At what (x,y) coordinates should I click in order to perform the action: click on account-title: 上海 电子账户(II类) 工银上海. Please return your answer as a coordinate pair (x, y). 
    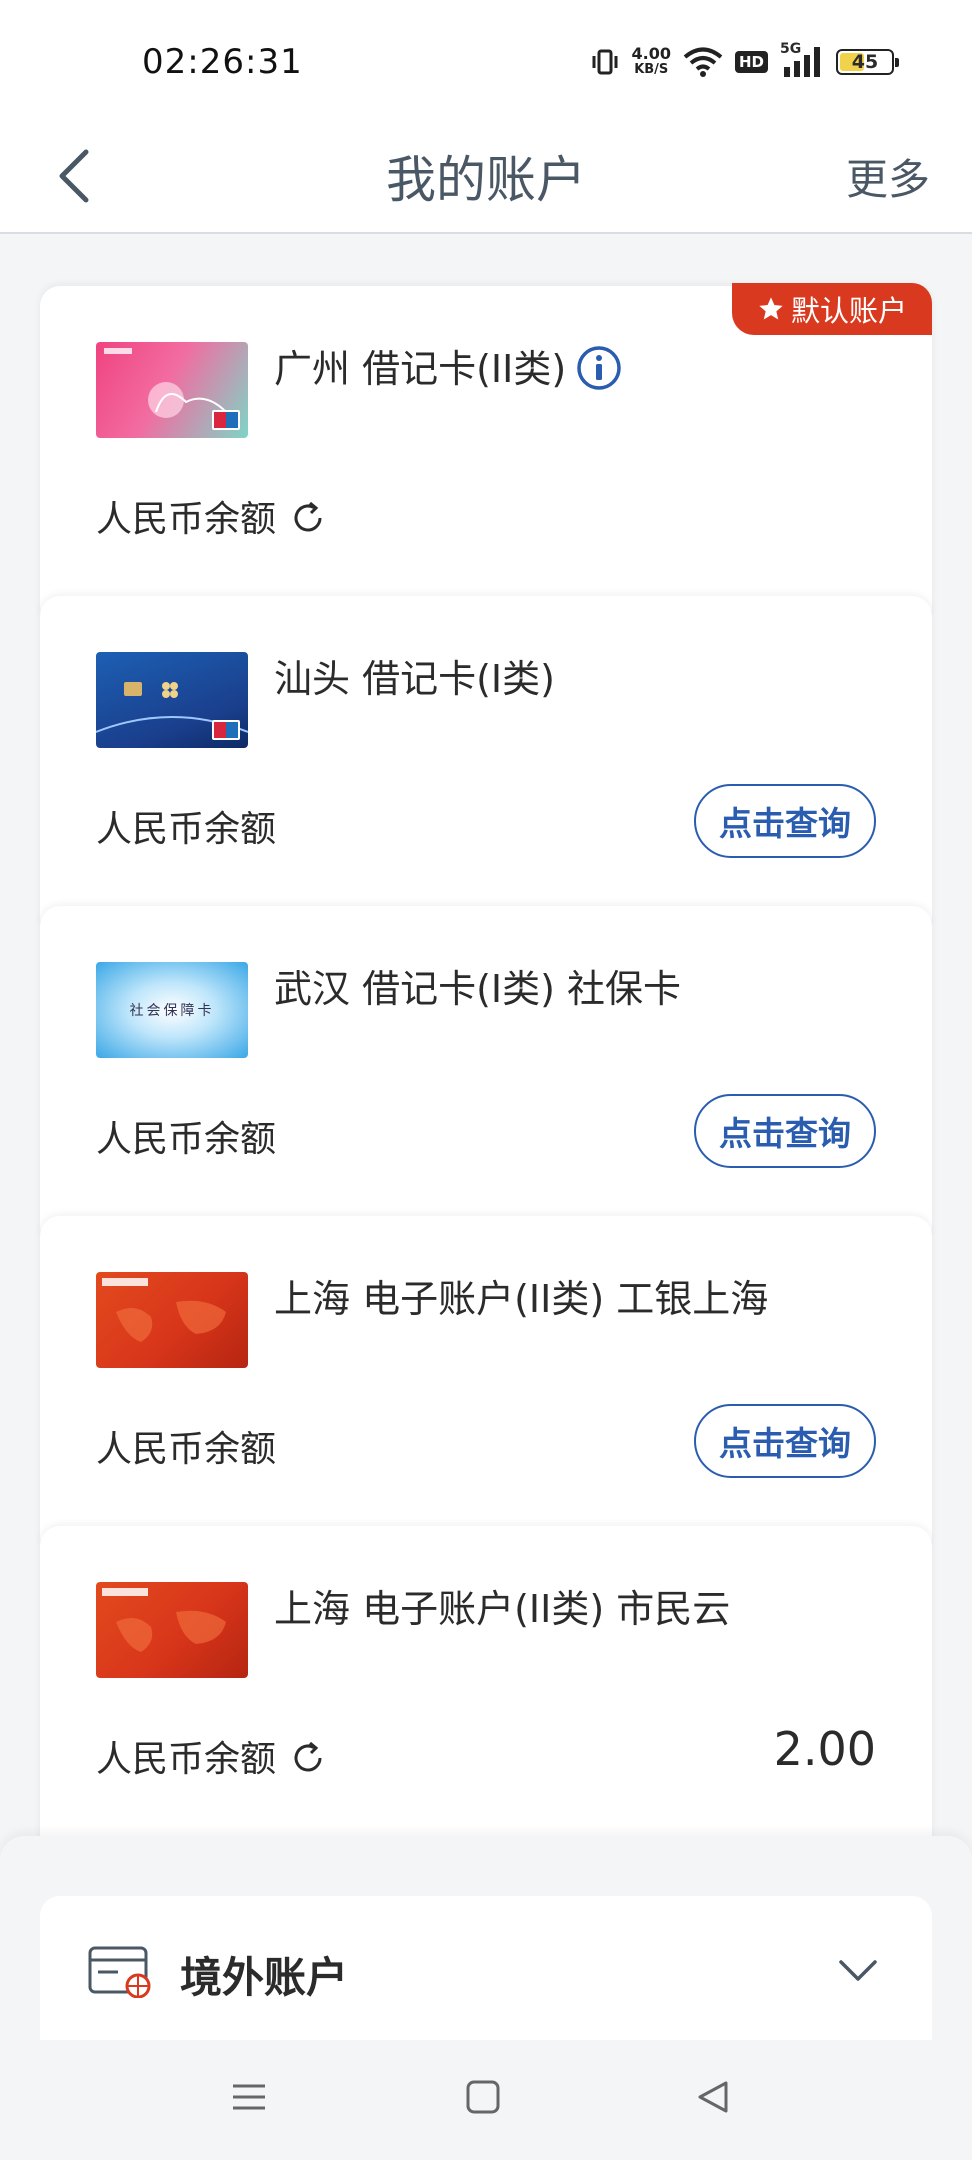
    Looking at the image, I should click on (521, 1299).